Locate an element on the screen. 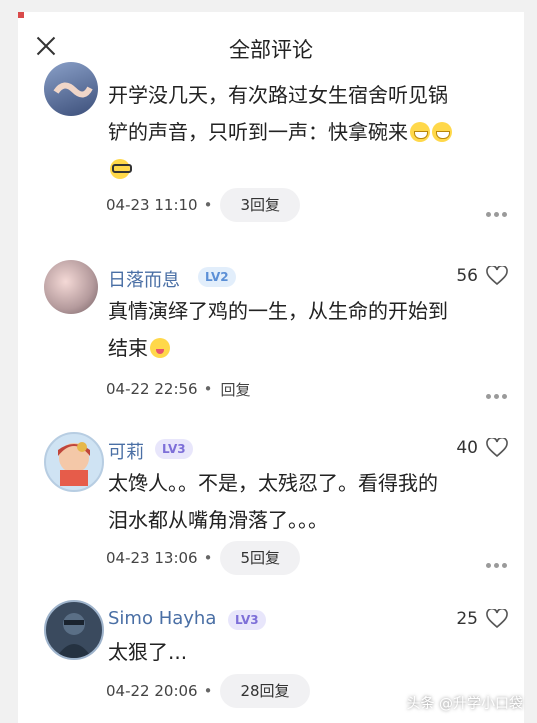 This screenshot has height=723, width=537. level-badge: LV2 is located at coordinates (217, 277).